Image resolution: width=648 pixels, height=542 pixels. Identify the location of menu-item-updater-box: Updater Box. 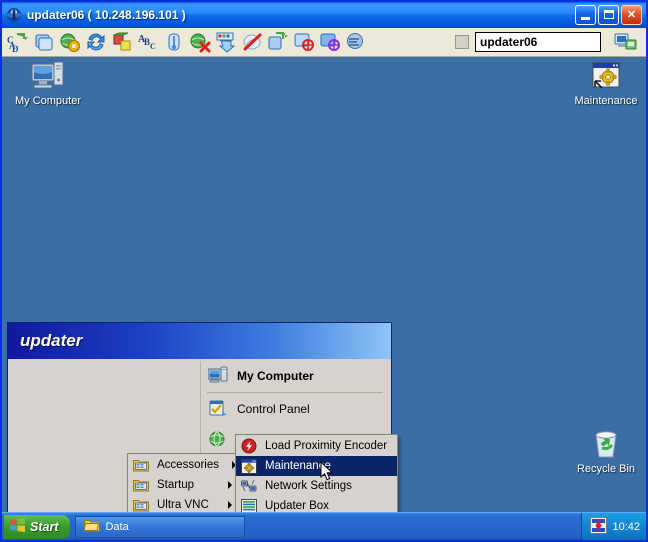
(316, 504).